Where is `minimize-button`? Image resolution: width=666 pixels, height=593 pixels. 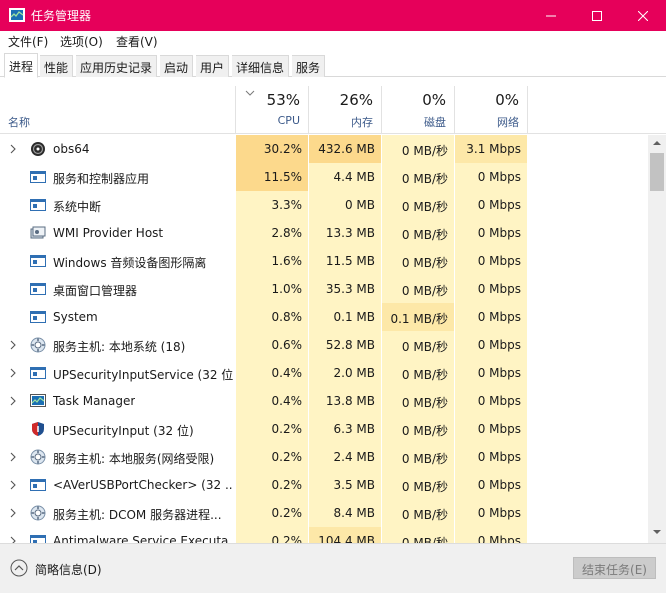 minimize-button is located at coordinates (551, 15).